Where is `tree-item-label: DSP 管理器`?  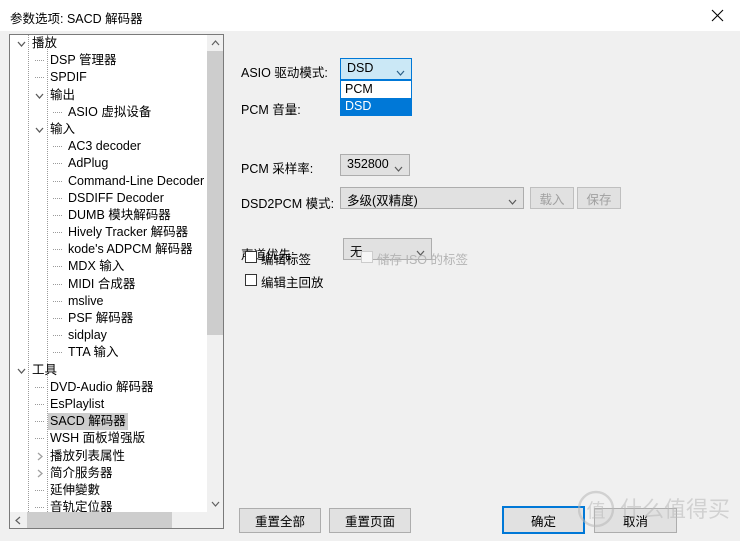
tree-item-label: DSP 管理器 is located at coordinates (83, 60).